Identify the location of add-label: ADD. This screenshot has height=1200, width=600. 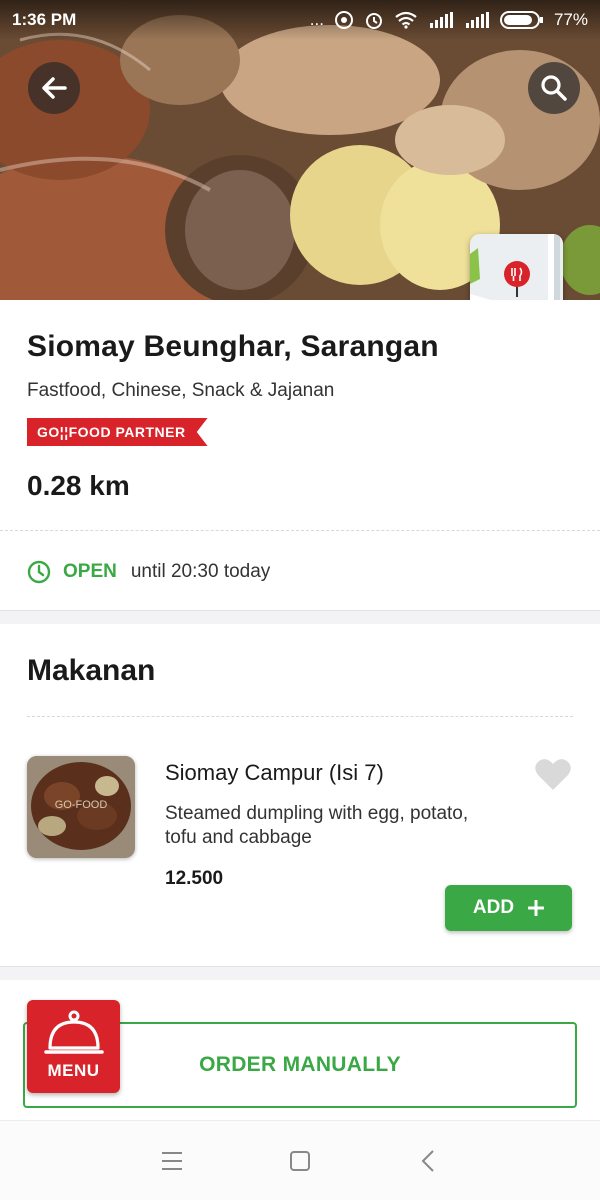
(493, 907).